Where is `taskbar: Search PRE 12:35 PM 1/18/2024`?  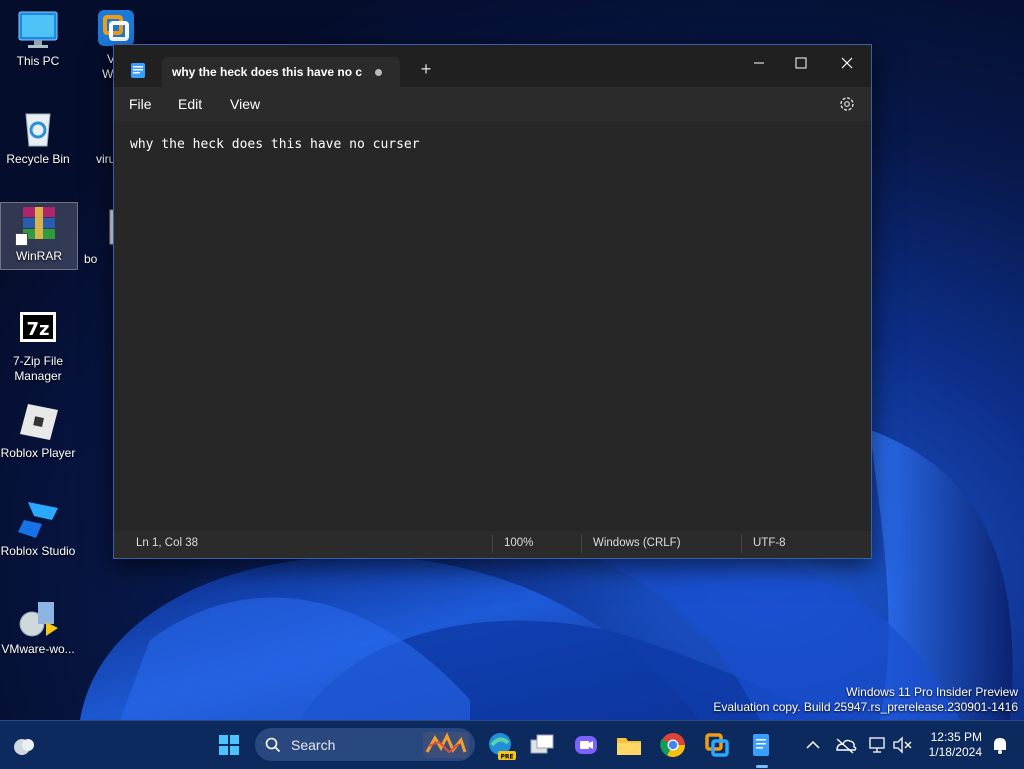
taskbar: Search PRE 12:35 PM 1/18/2024 is located at coordinates (512, 744).